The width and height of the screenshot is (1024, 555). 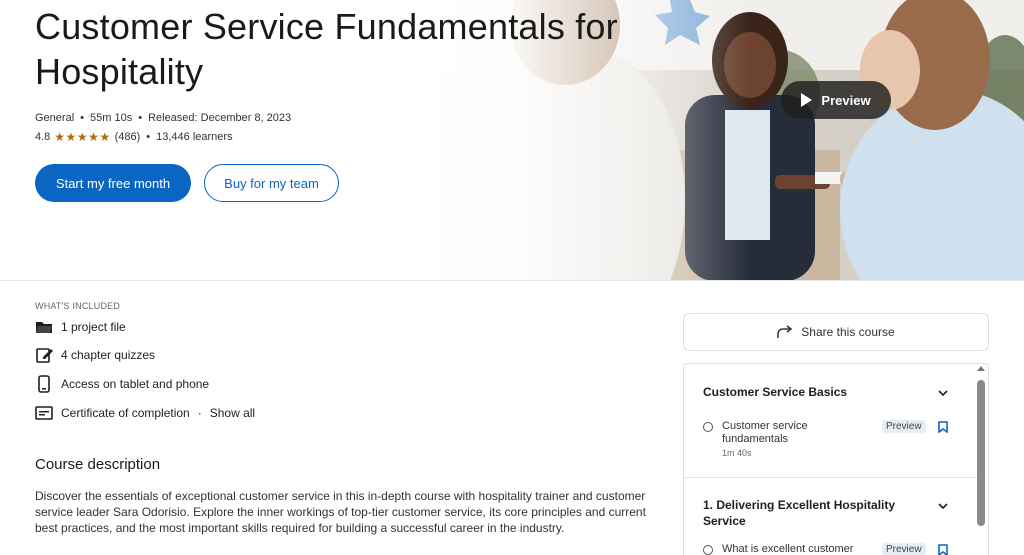 What do you see at coordinates (831, 477) in the screenshot?
I see `section-divider` at bounding box center [831, 477].